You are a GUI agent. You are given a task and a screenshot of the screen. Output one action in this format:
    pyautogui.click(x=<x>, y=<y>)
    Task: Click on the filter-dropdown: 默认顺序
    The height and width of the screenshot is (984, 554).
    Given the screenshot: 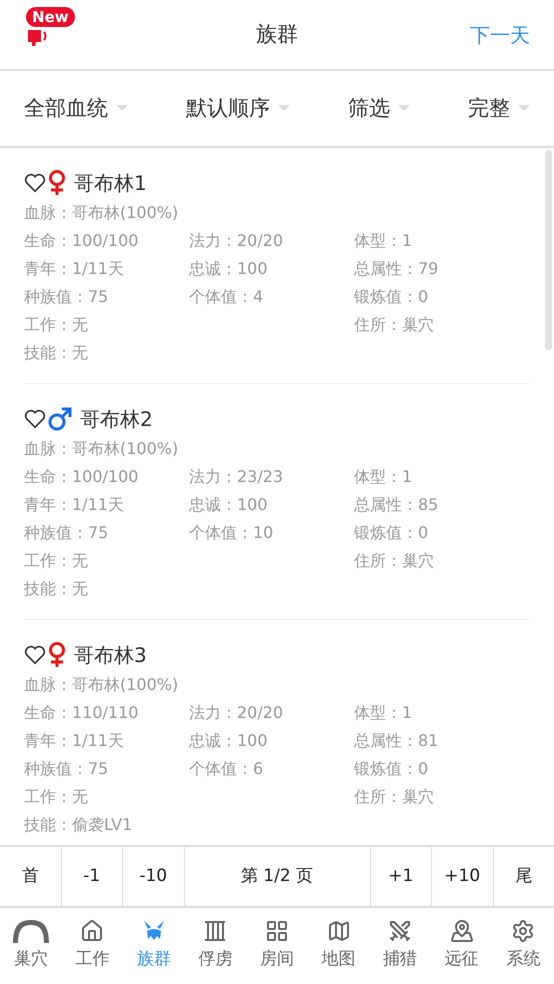 What is the action you would take?
    pyautogui.click(x=238, y=108)
    